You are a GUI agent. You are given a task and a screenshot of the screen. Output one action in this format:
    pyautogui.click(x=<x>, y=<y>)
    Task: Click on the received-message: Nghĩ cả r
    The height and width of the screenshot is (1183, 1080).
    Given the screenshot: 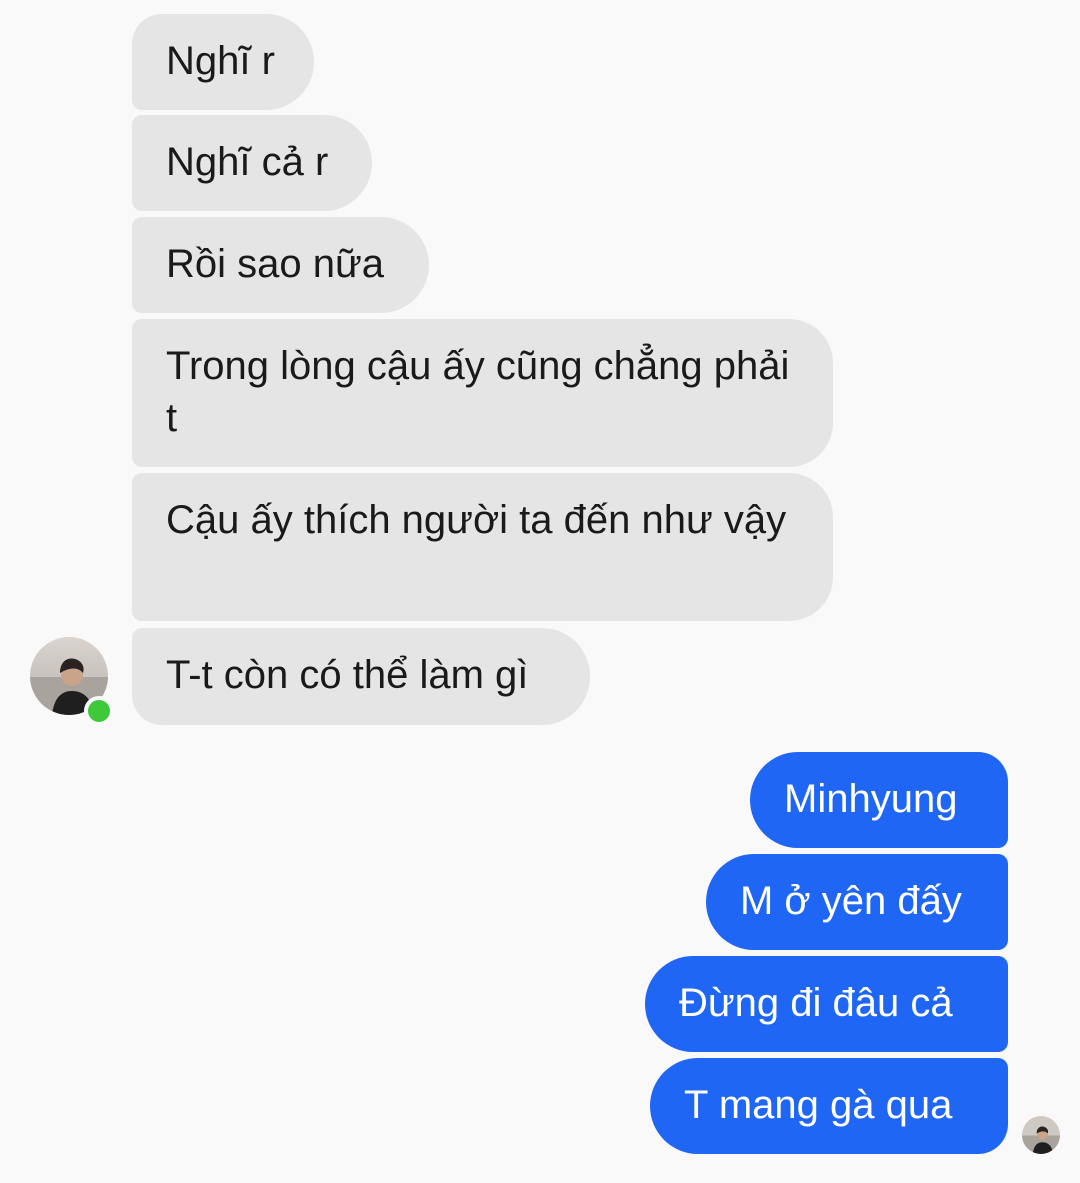 What is the action you would take?
    pyautogui.click(x=252, y=163)
    